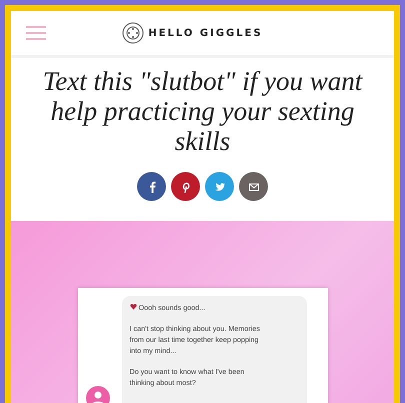  Describe the element at coordinates (205, 33) in the screenshot. I see `logo-text: HELLO GIGGLES` at that location.